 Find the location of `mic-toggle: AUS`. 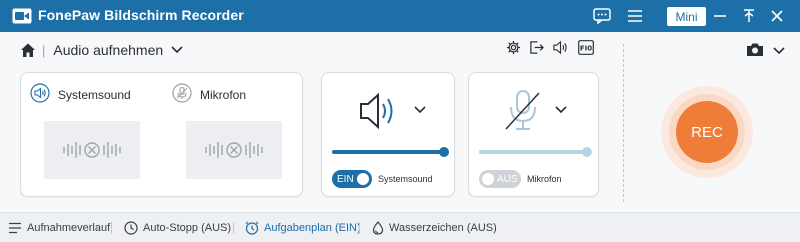

mic-toggle: AUS is located at coordinates (500, 179).